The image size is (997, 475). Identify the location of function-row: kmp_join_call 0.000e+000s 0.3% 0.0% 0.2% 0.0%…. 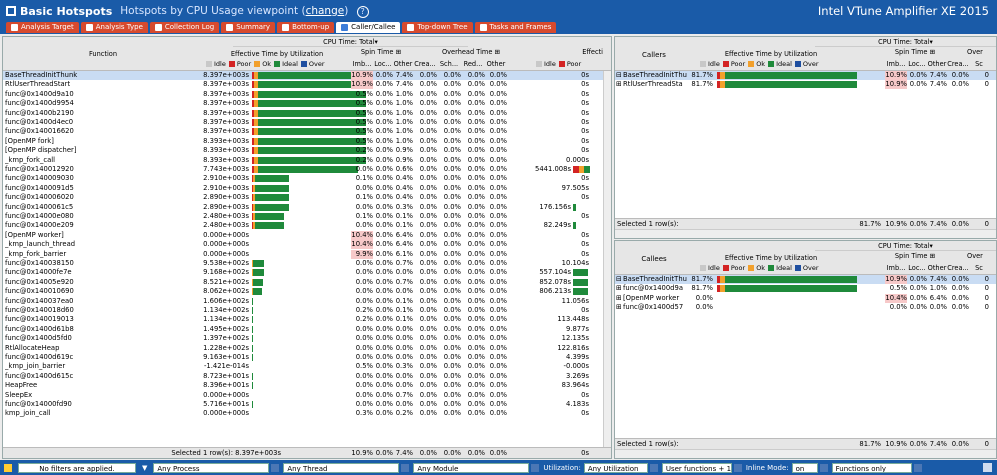
(303, 413).